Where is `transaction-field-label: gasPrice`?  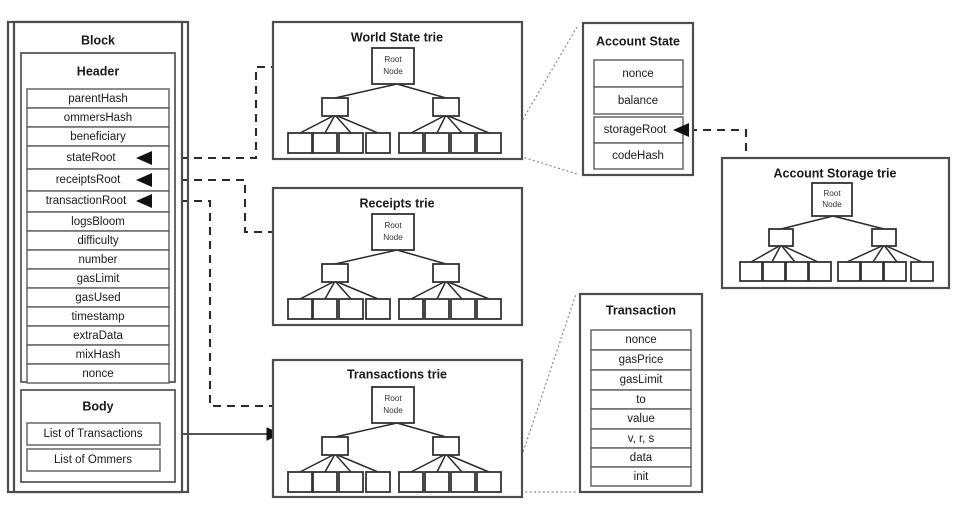 transaction-field-label: gasPrice is located at coordinates (641, 360).